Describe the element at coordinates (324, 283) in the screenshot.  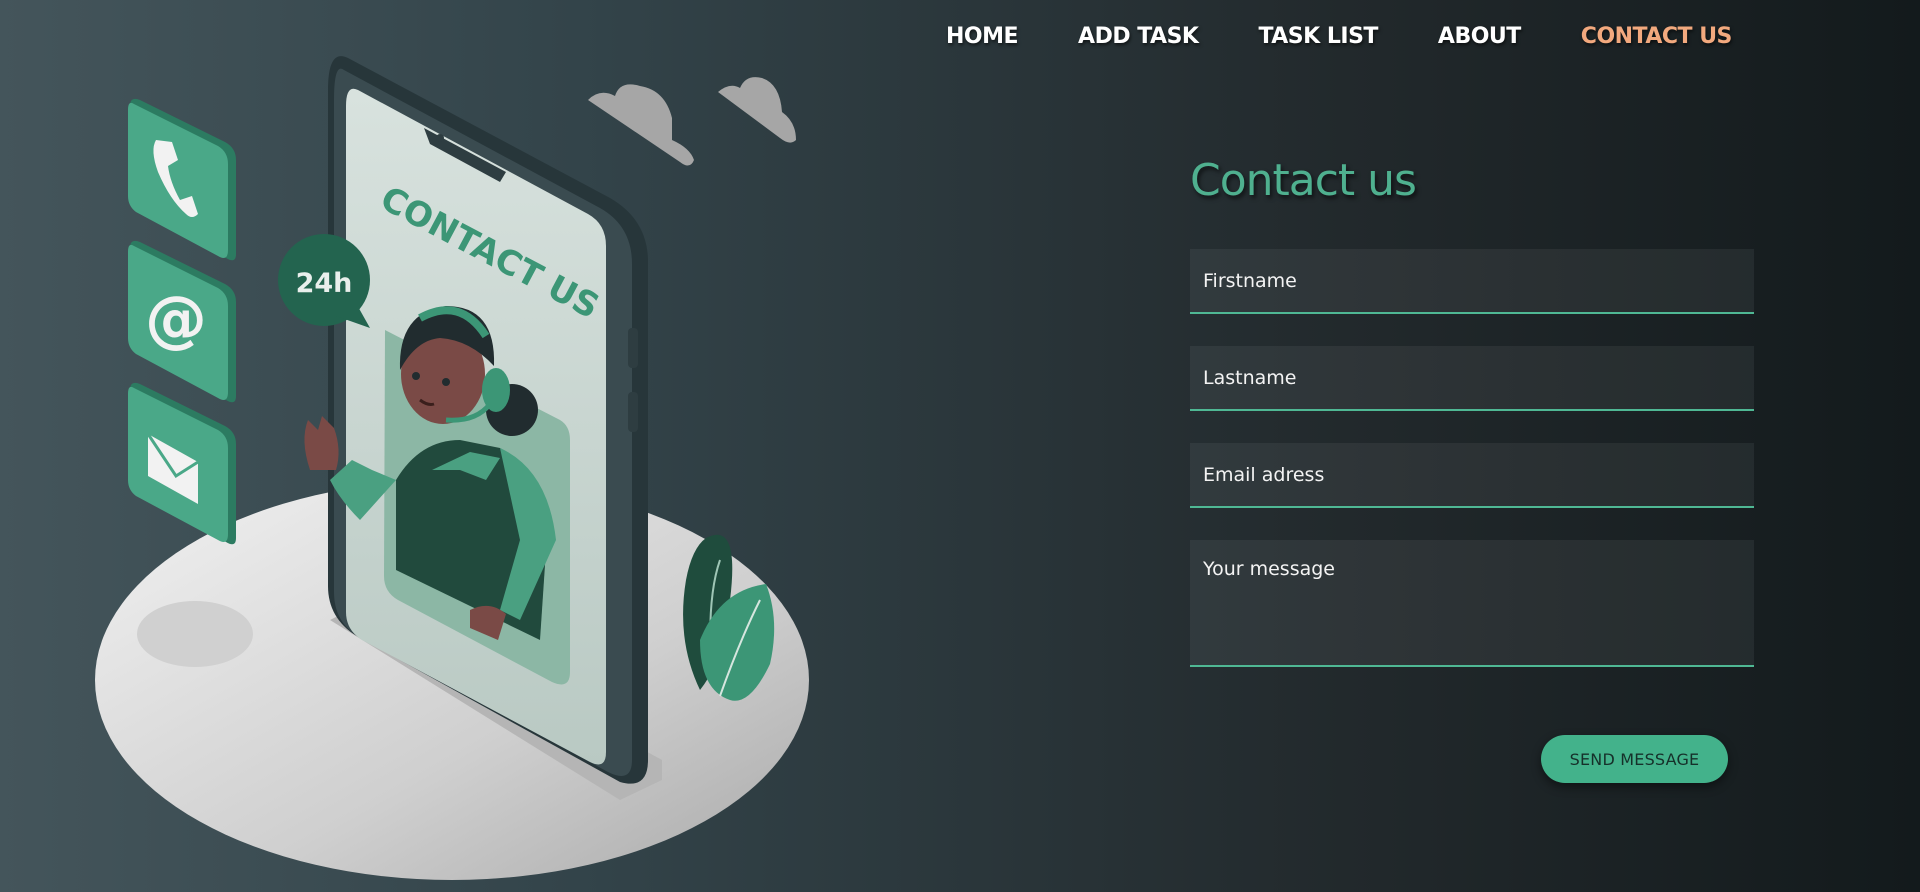
I see `24h-badge-text: 24h` at that location.